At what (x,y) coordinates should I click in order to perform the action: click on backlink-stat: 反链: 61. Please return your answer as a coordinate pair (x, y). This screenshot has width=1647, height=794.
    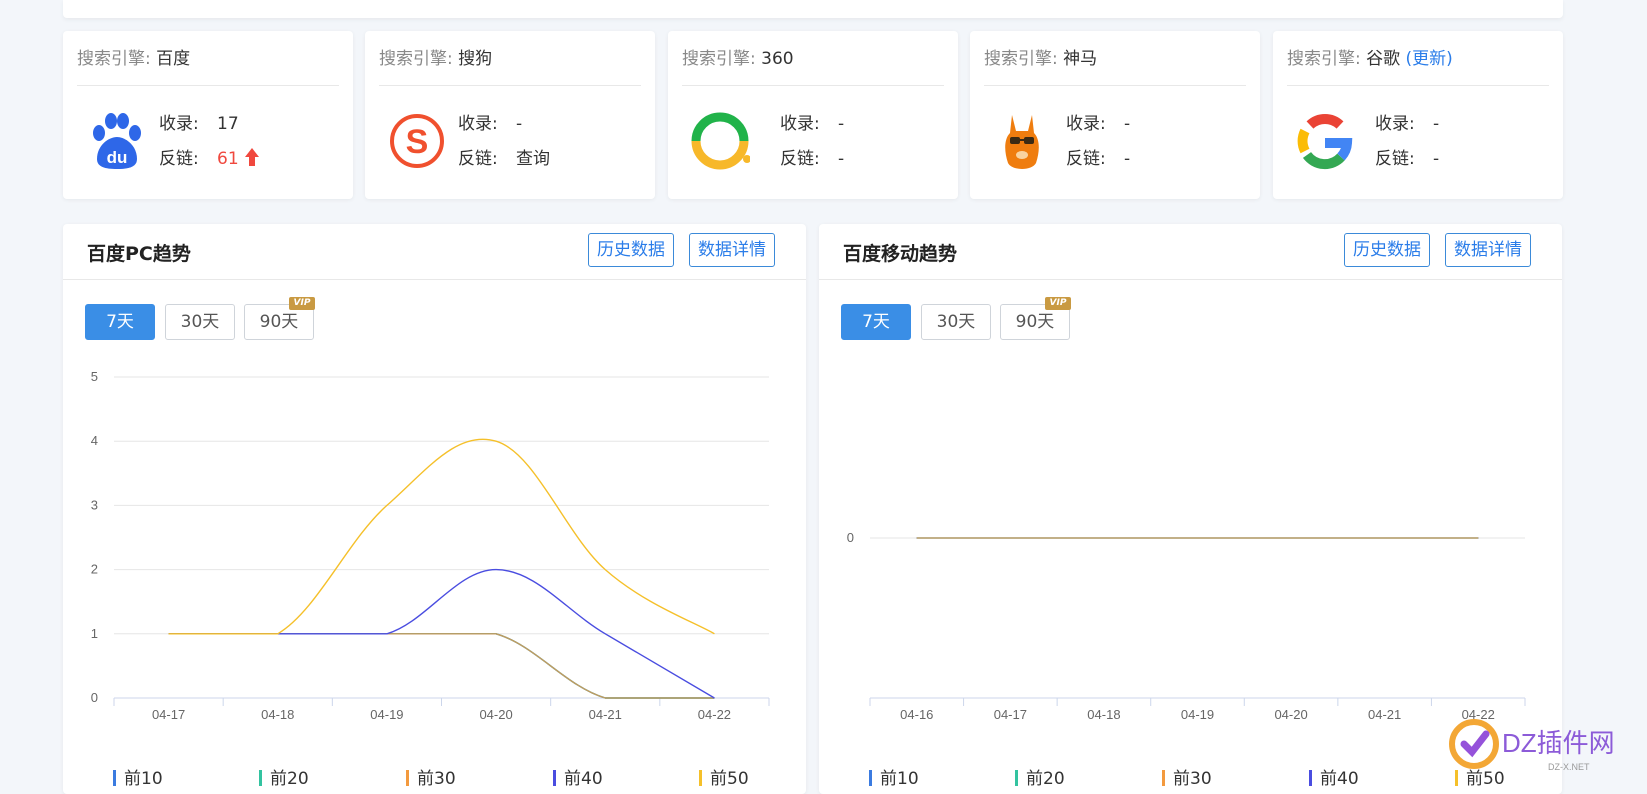
    Looking at the image, I should click on (209, 156).